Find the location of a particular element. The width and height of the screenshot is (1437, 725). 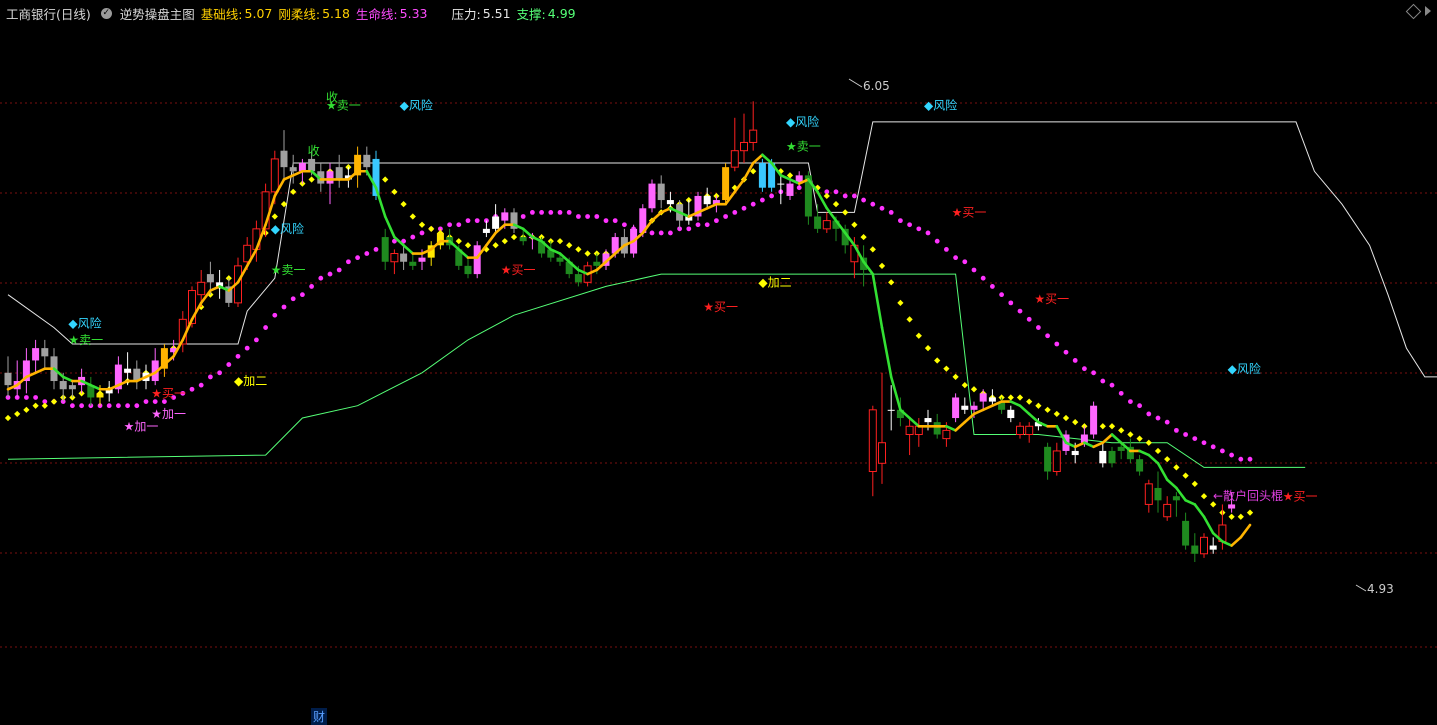

signal-label-collect: 收 is located at coordinates (314, 151).